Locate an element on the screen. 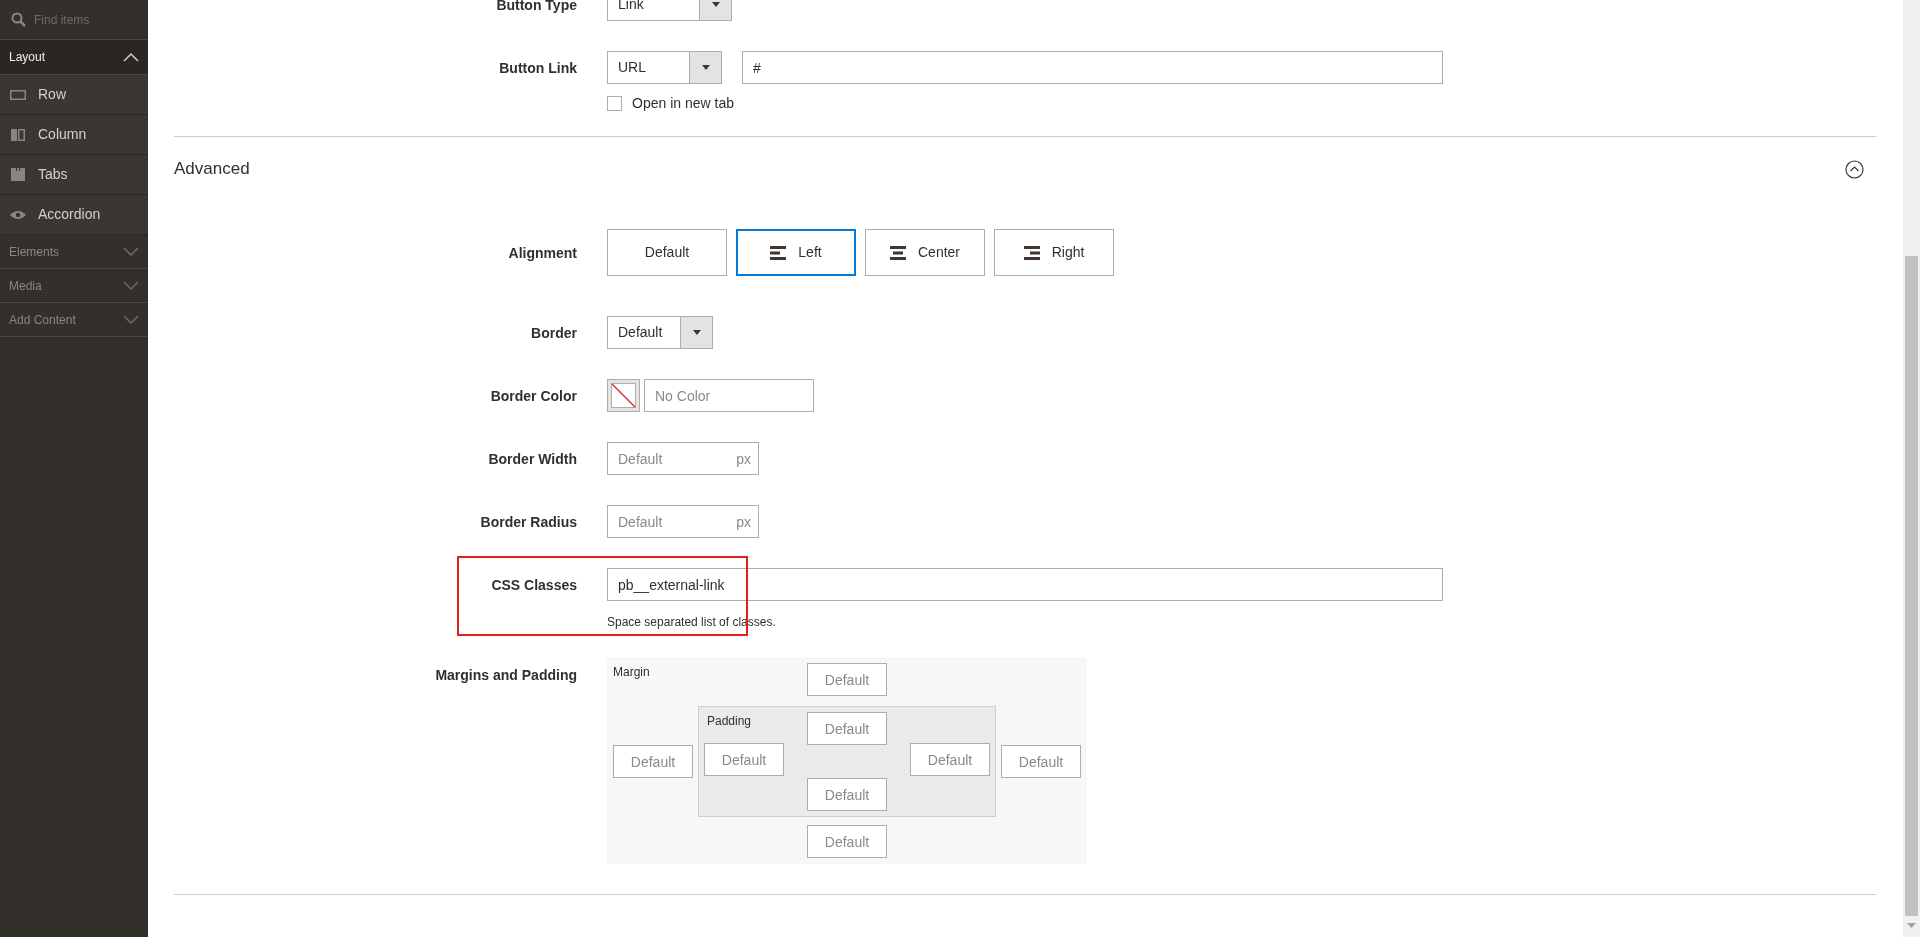 Image resolution: width=1920 pixels, height=937 pixels. alignment-option: Left is located at coordinates (796, 252).